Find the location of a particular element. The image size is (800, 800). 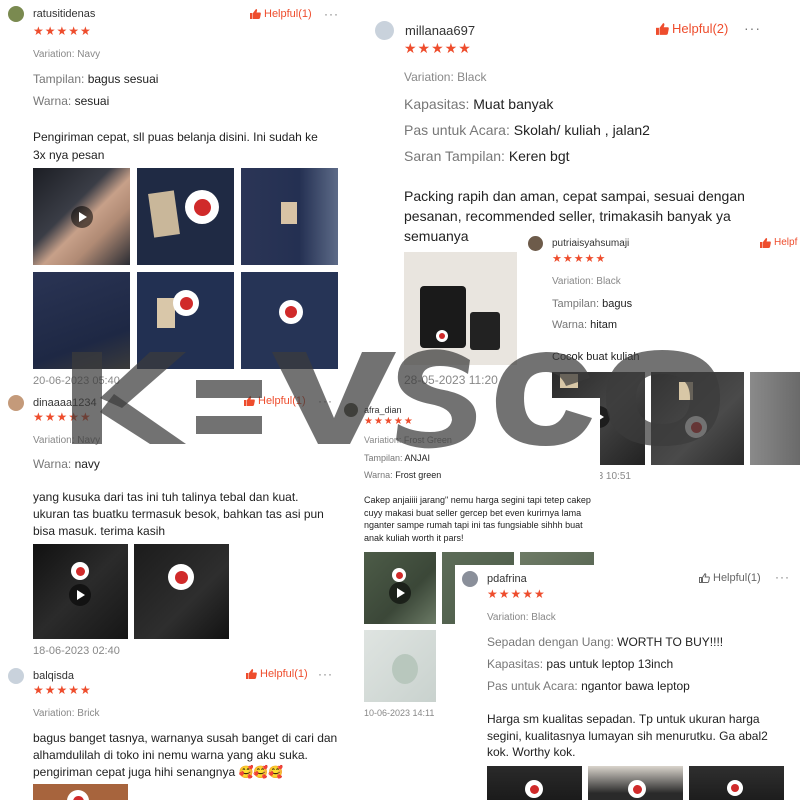

username: millanaa697 is located at coordinates (440, 30).